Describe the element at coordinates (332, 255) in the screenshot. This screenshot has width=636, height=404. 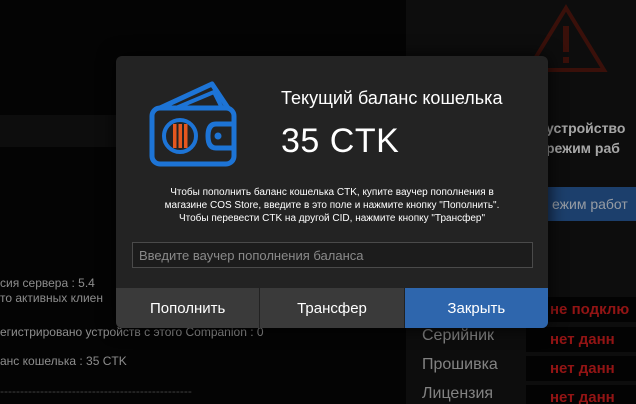
I see `voucher-input` at that location.